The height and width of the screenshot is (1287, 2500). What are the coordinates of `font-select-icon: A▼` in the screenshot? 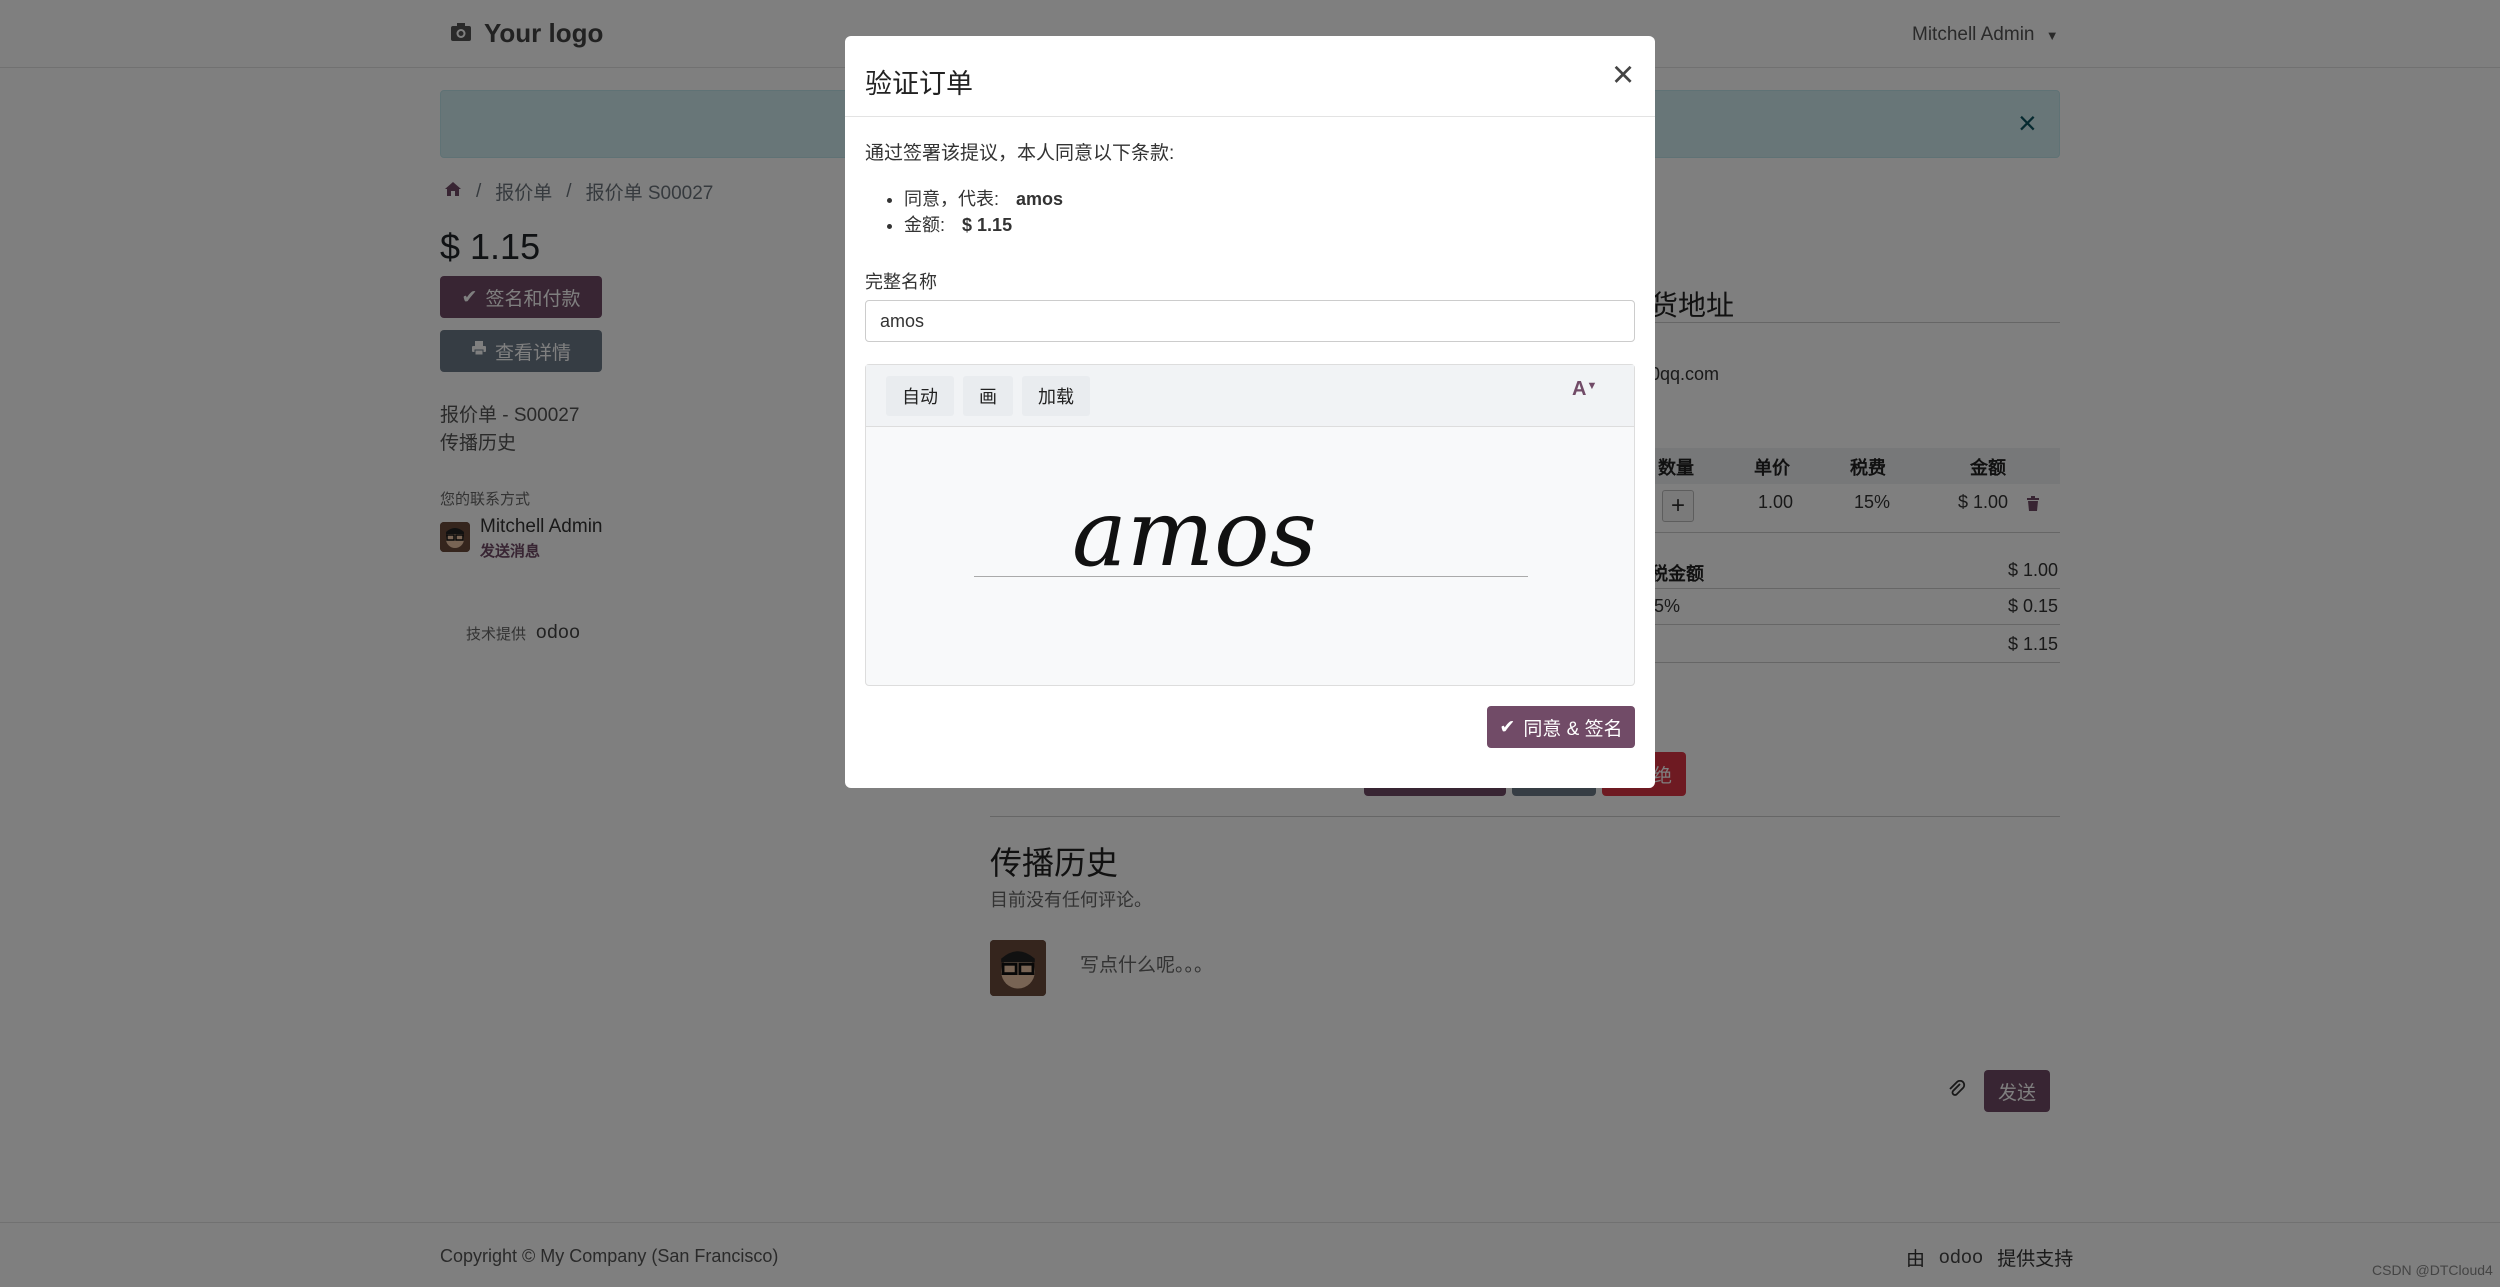 It's located at (1584, 389).